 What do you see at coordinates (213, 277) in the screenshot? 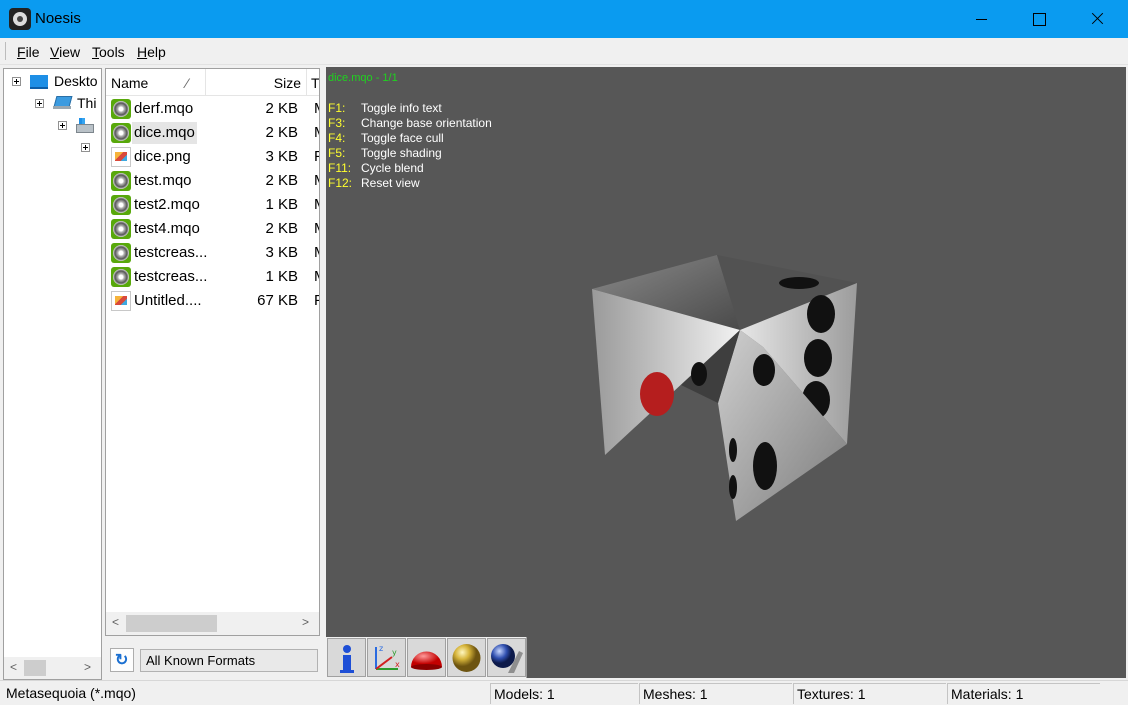
I see `file-row: testcreas...1 KBM` at bounding box center [213, 277].